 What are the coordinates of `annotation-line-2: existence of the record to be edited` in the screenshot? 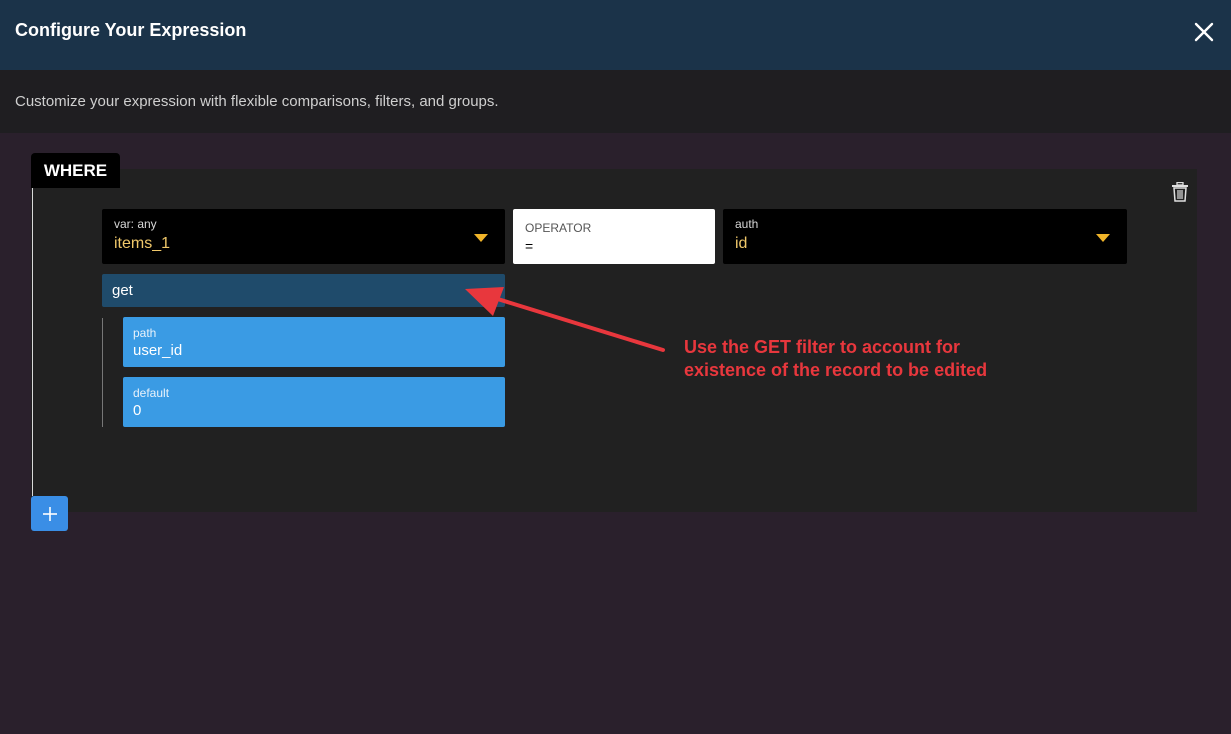 It's located at (836, 370).